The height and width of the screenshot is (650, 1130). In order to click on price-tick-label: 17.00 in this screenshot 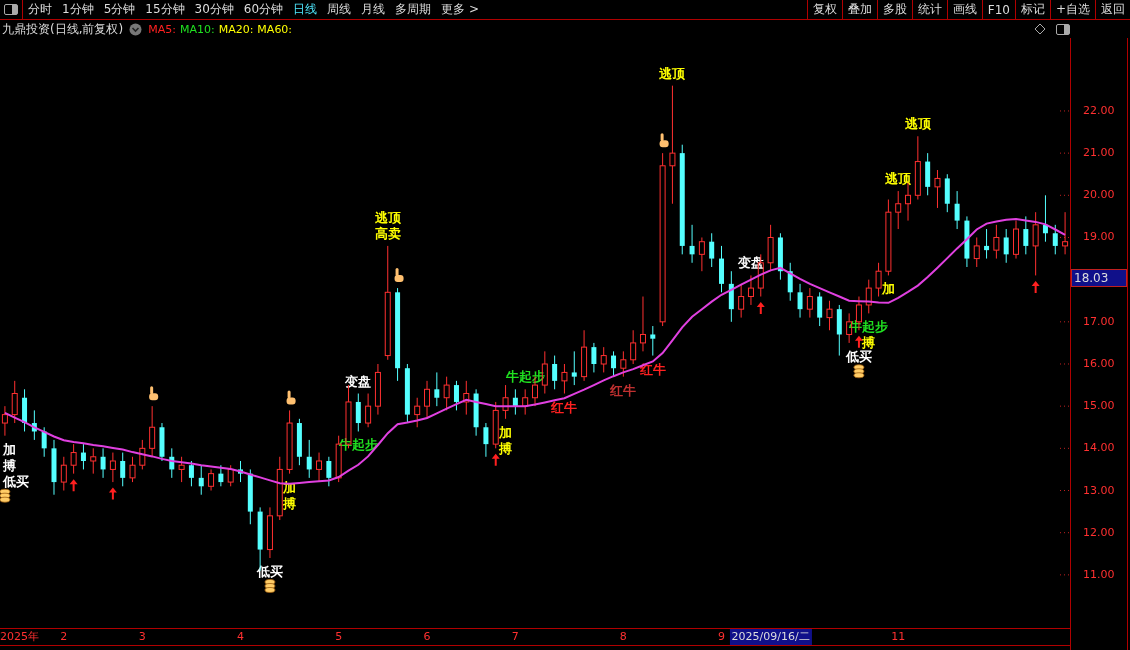, I will do `click(1099, 321)`.